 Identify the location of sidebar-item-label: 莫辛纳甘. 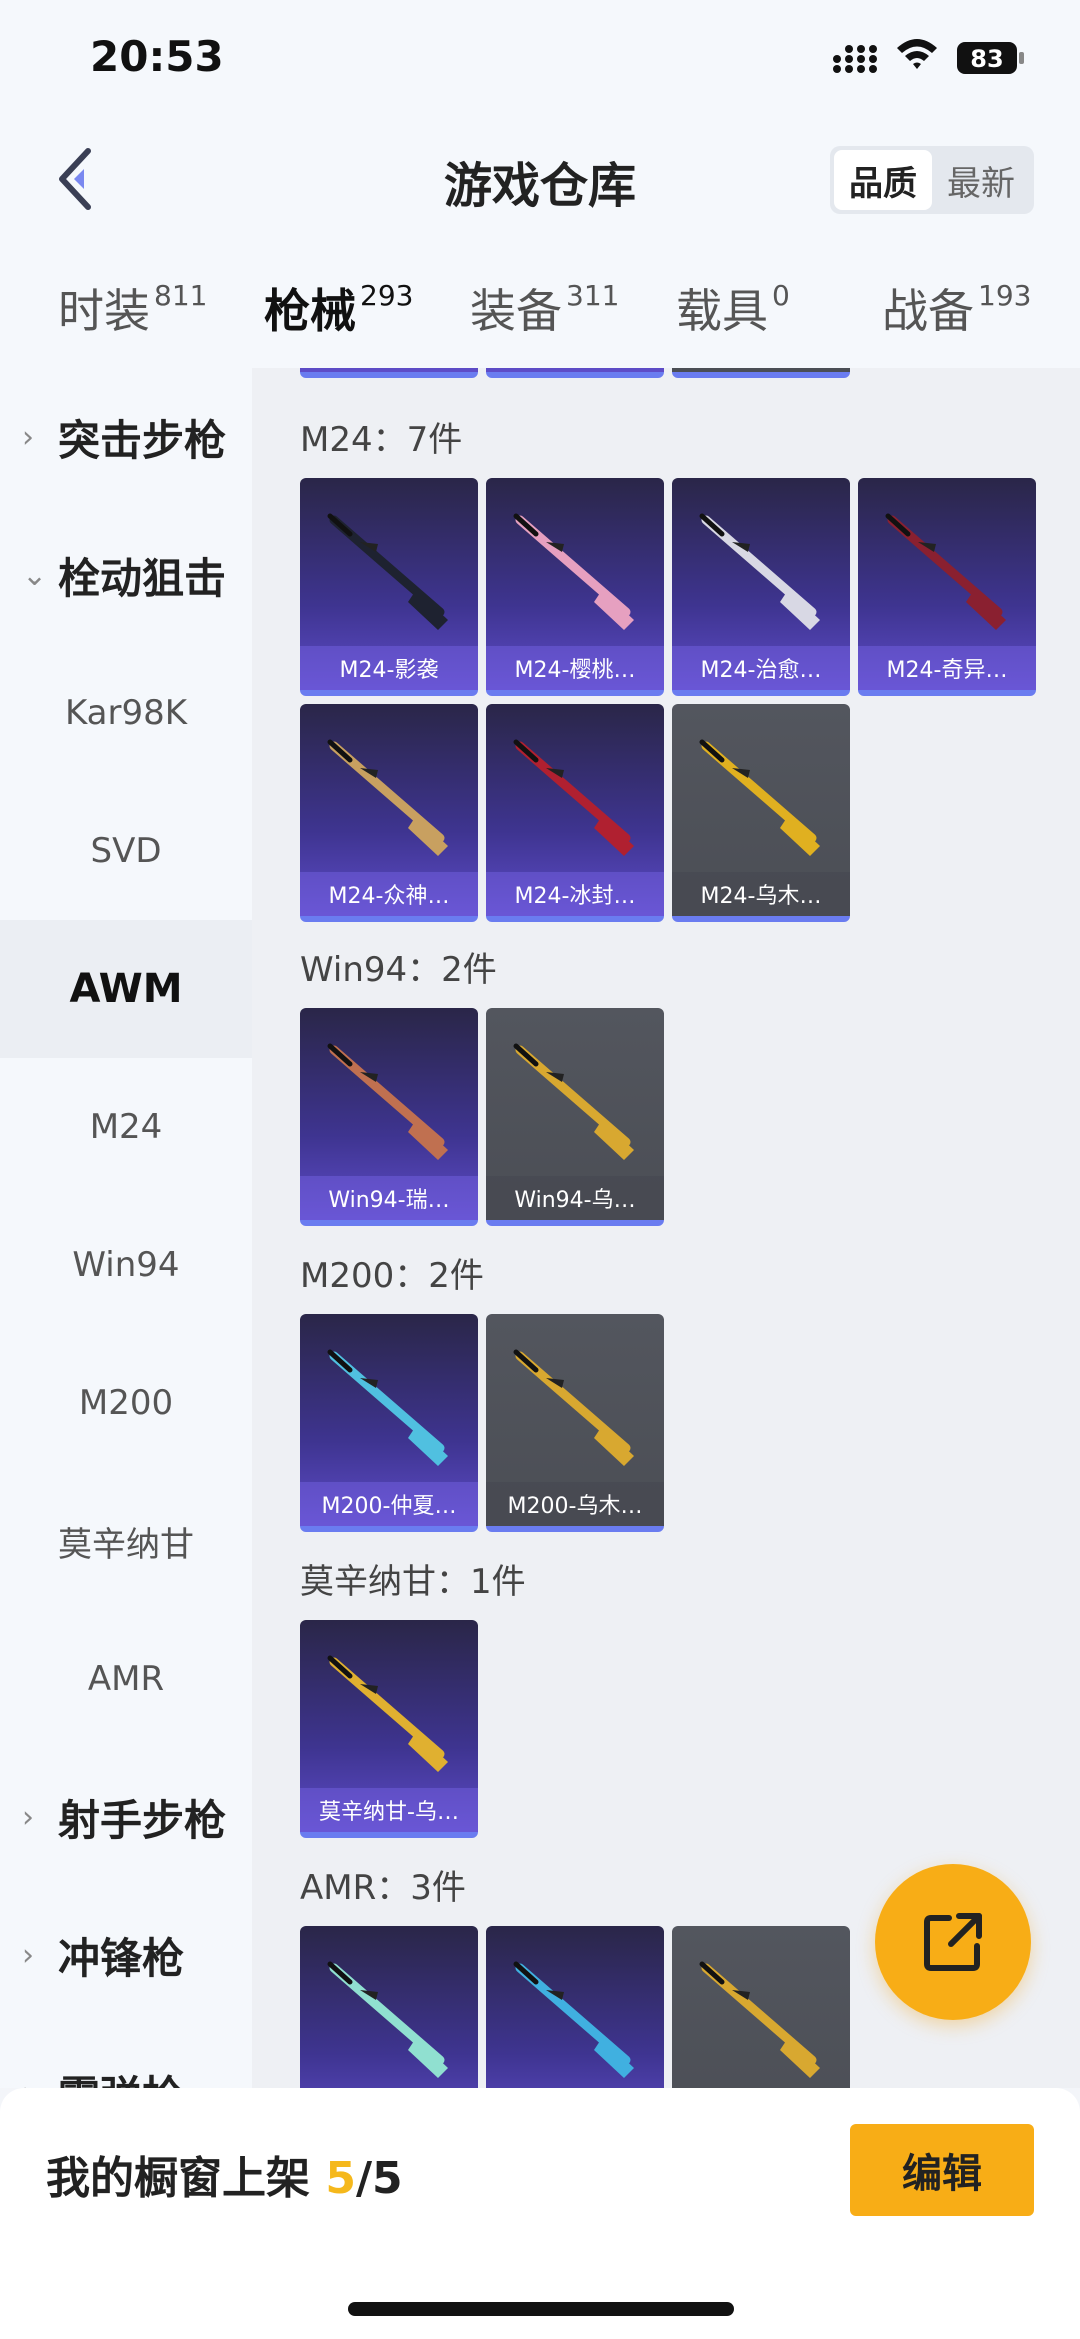
(126, 1544).